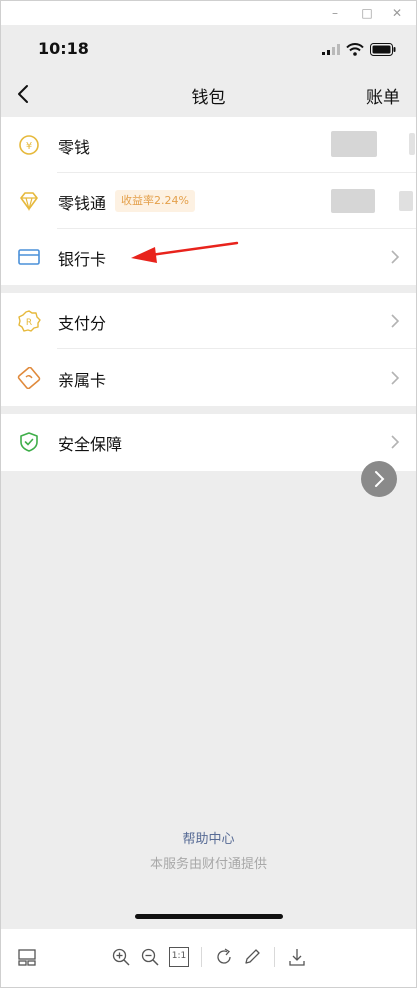  What do you see at coordinates (208, 958) in the screenshot?
I see `image-viewer-toolbar: 1:1` at bounding box center [208, 958].